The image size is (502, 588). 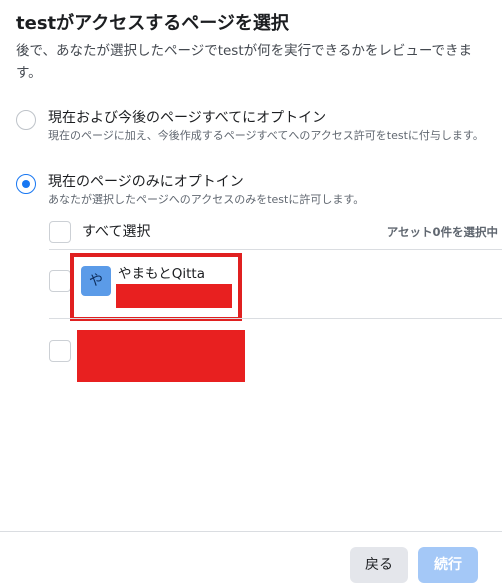 What do you see at coordinates (152, 23) in the screenshot?
I see `dialog-title: testがアクセスするページを選択` at bounding box center [152, 23].